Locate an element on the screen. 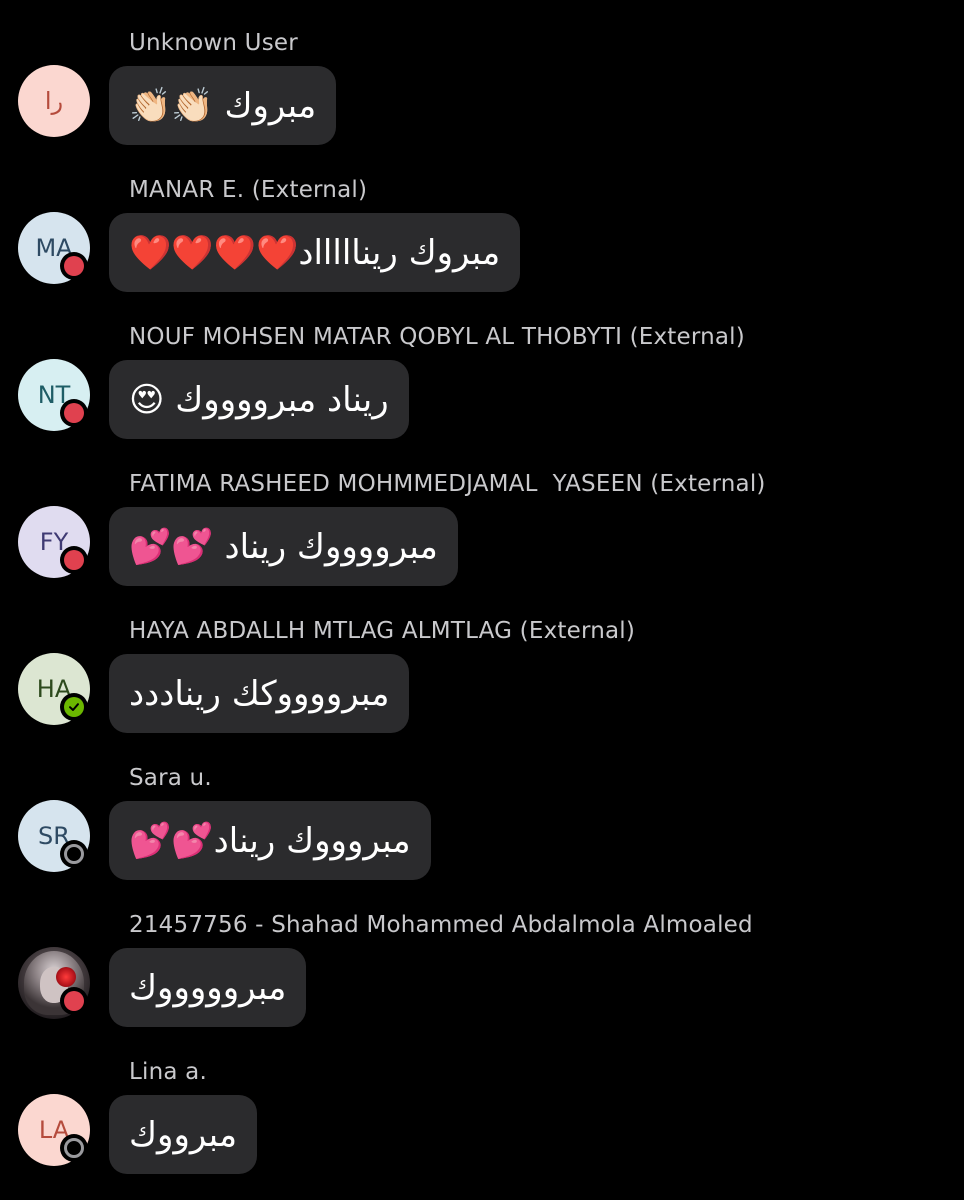 This screenshot has width=964, height=1200. message-text: مبروك 👏🏻👏🏻 is located at coordinates (223, 105).